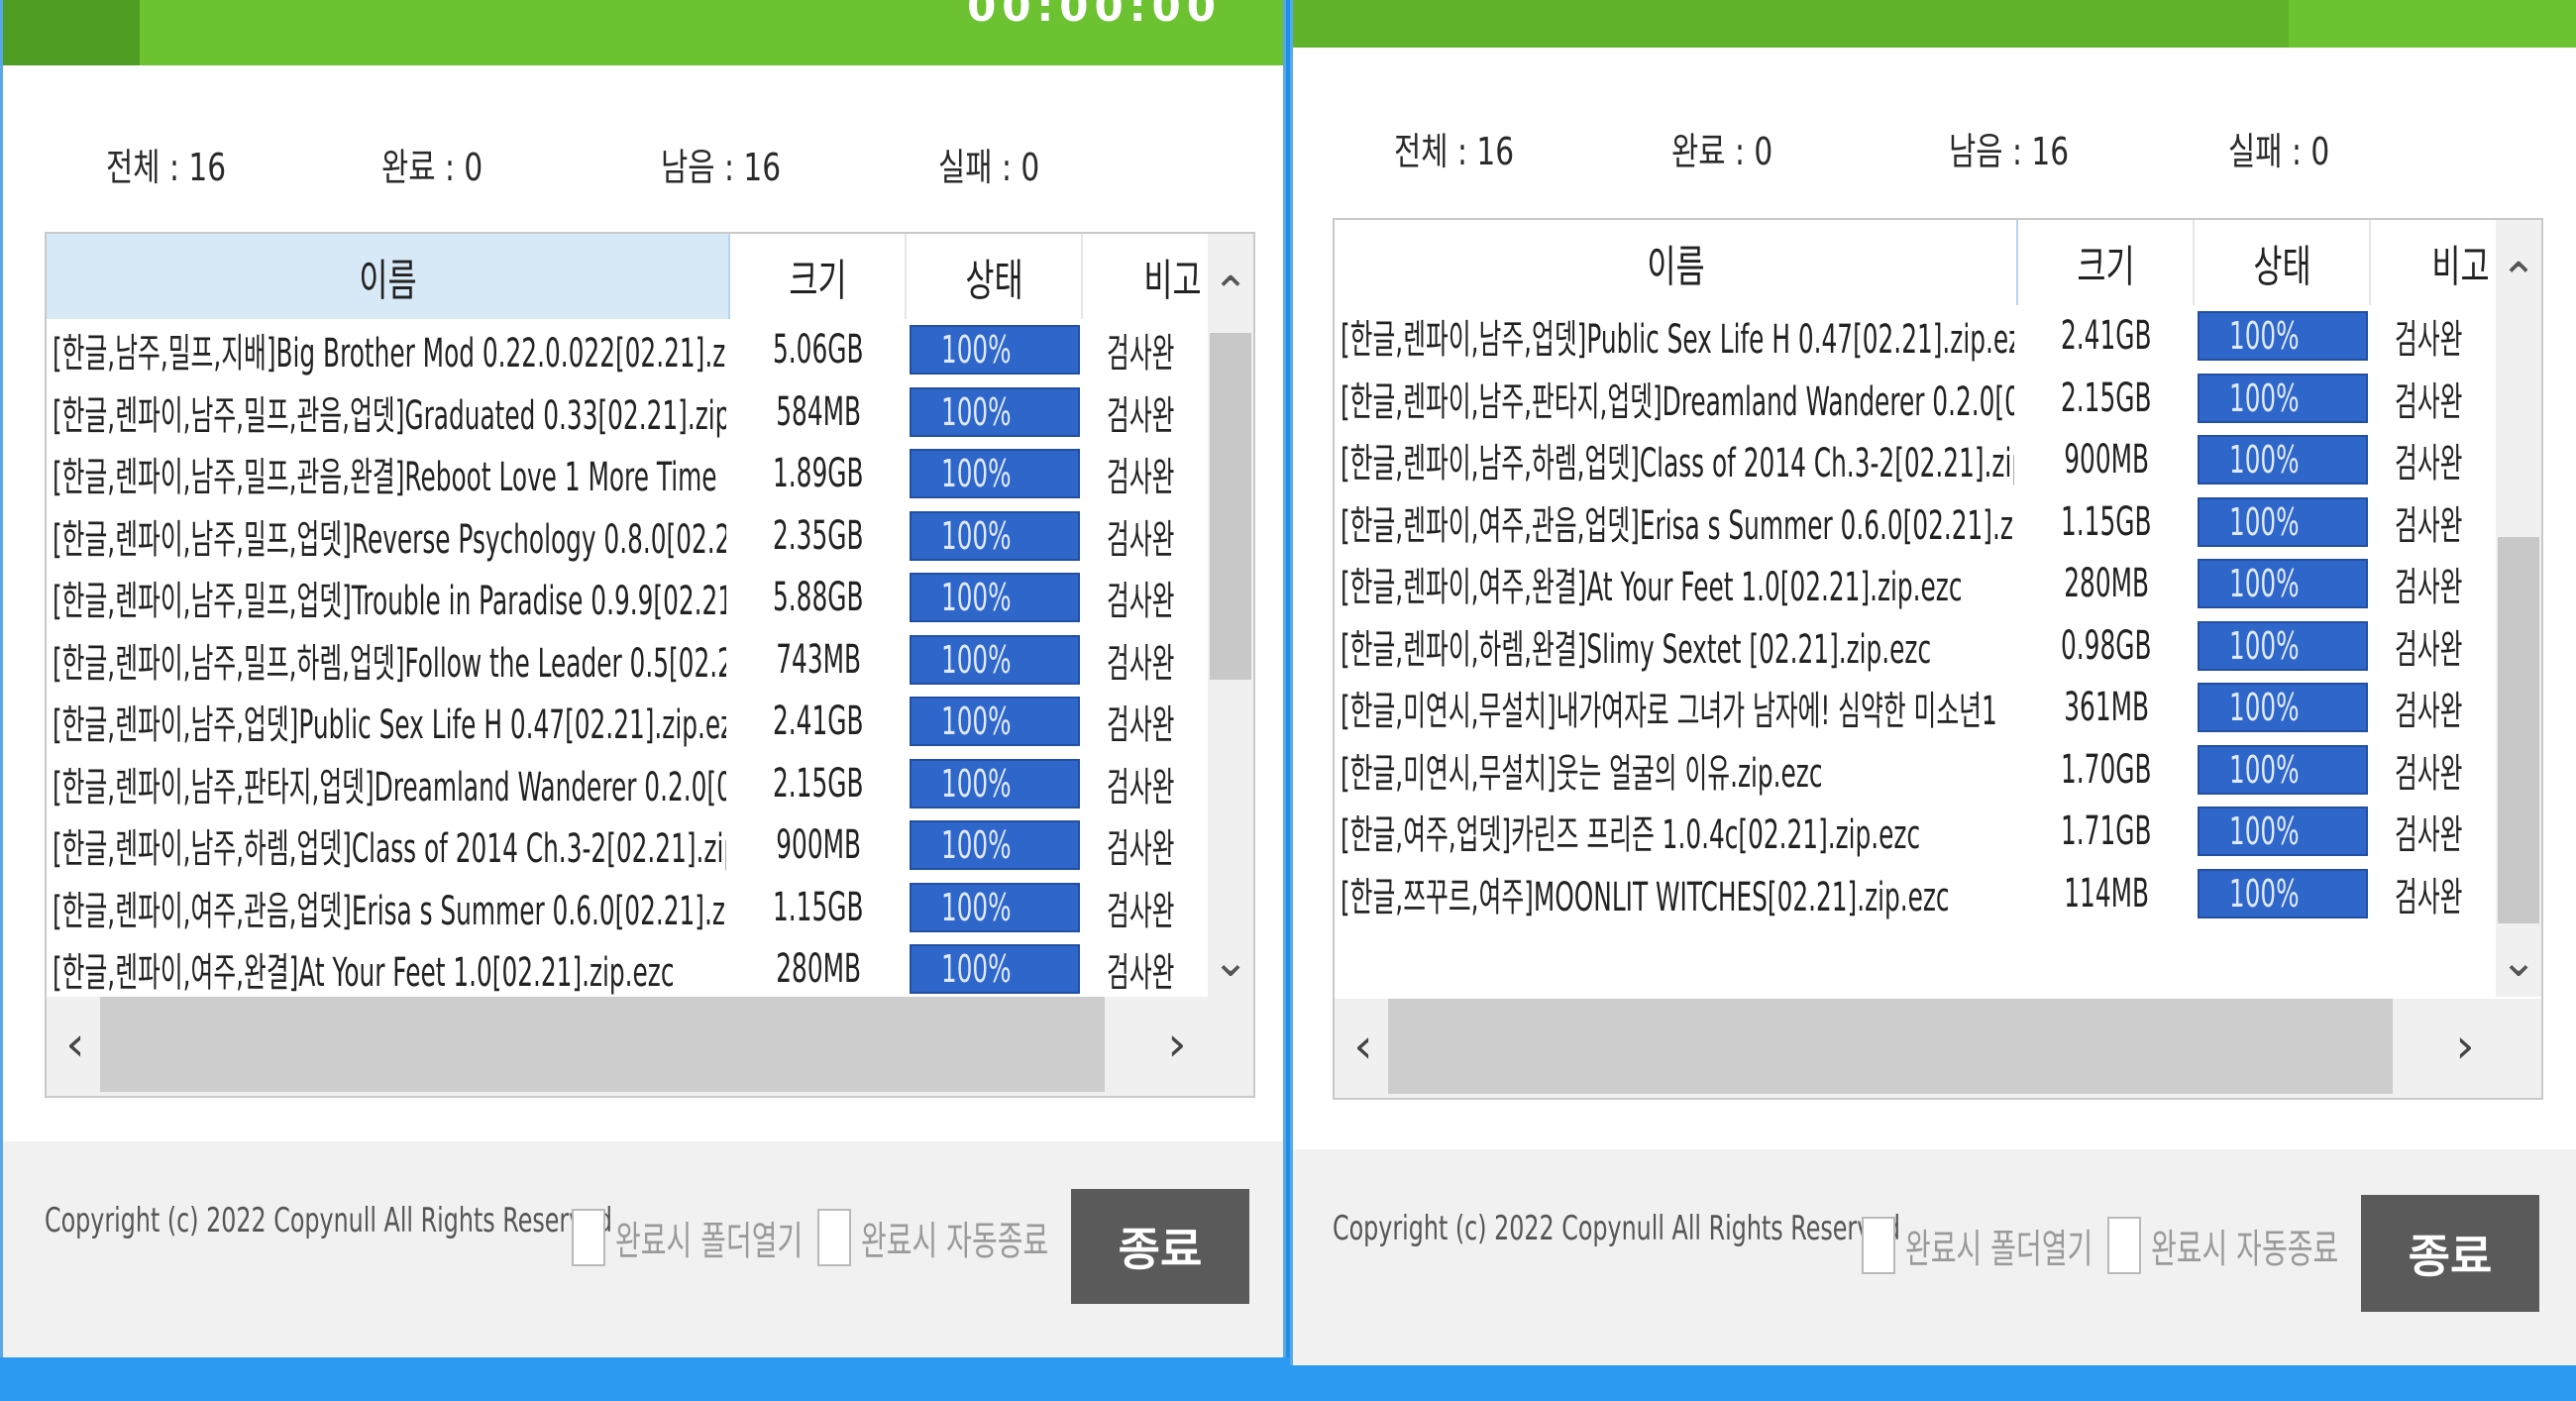 This screenshot has height=1401, width=2576. I want to click on stat-failed: 실패 : 0, so click(2279, 151).